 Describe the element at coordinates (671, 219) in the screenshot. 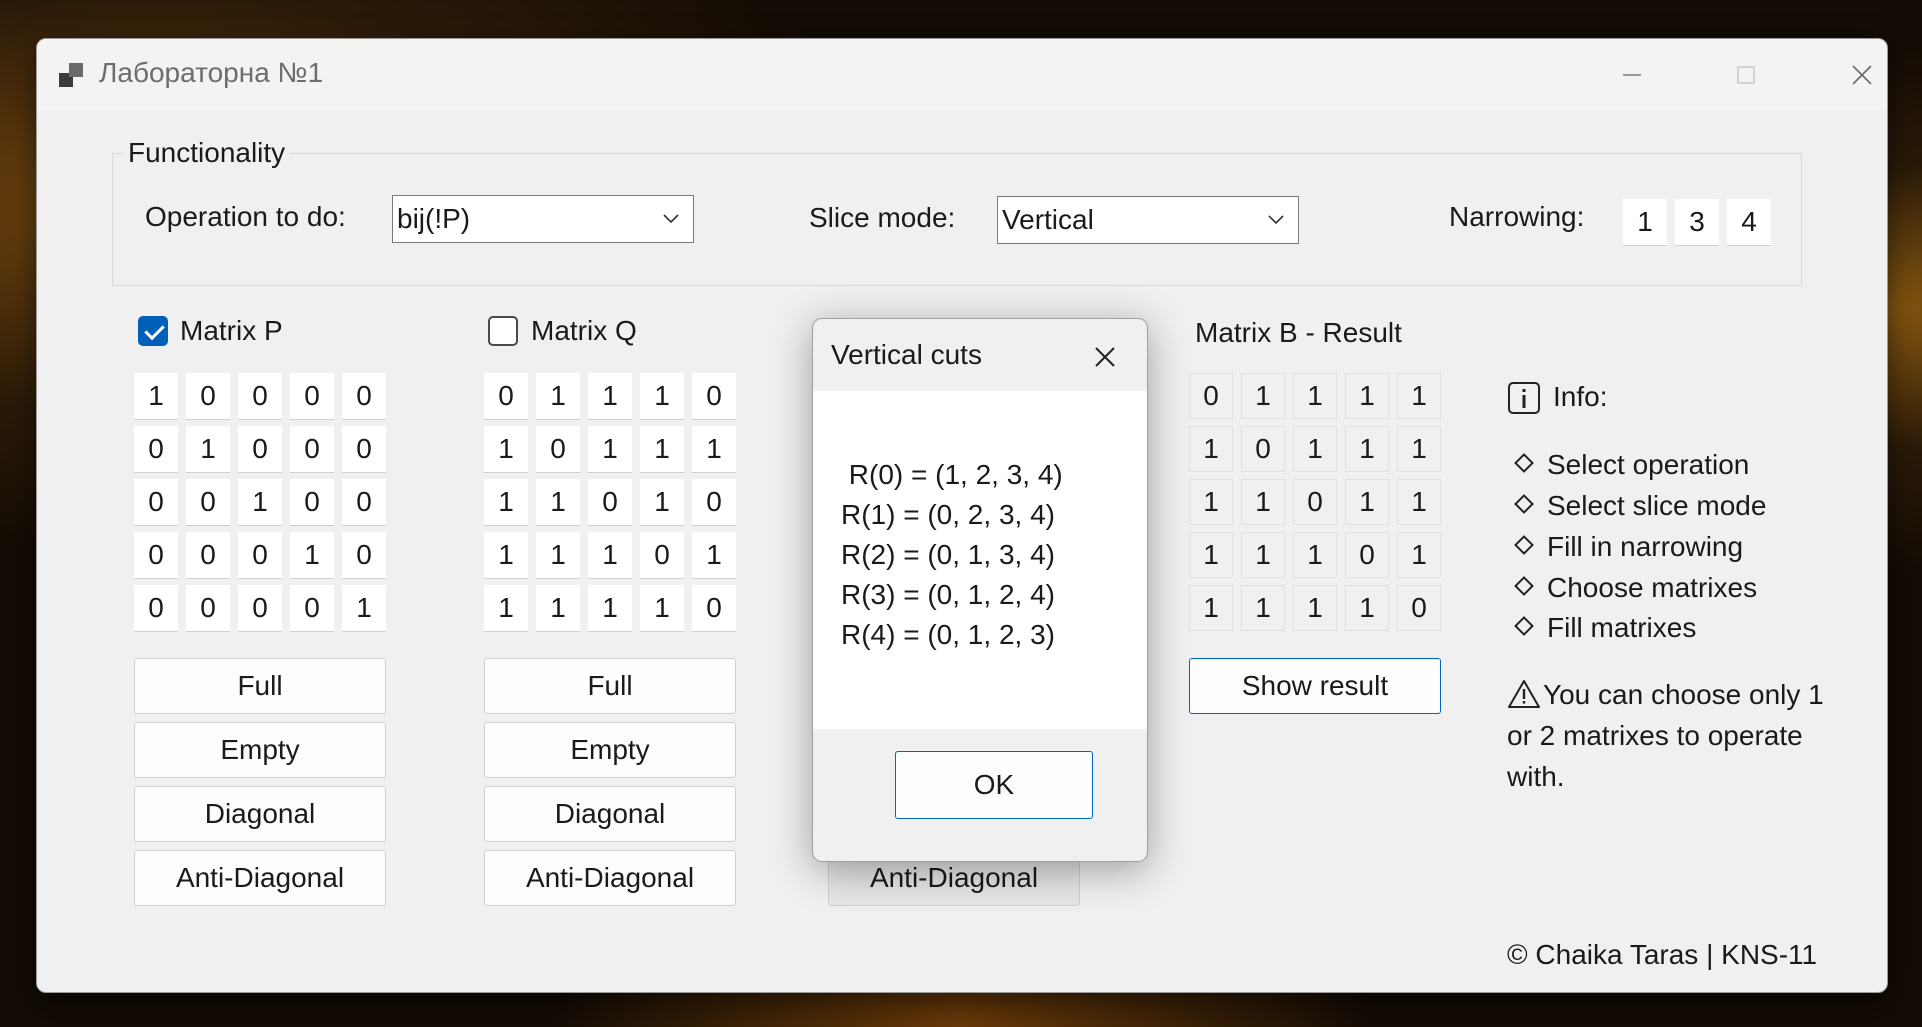

I see `chevron-down-icon` at that location.